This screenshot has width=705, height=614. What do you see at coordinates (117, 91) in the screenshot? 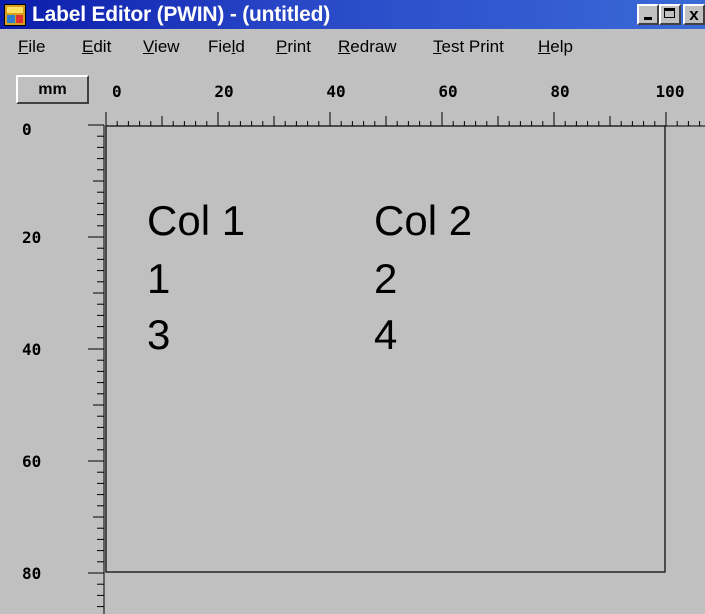
I see `horizontal-ruler-label: 0` at bounding box center [117, 91].